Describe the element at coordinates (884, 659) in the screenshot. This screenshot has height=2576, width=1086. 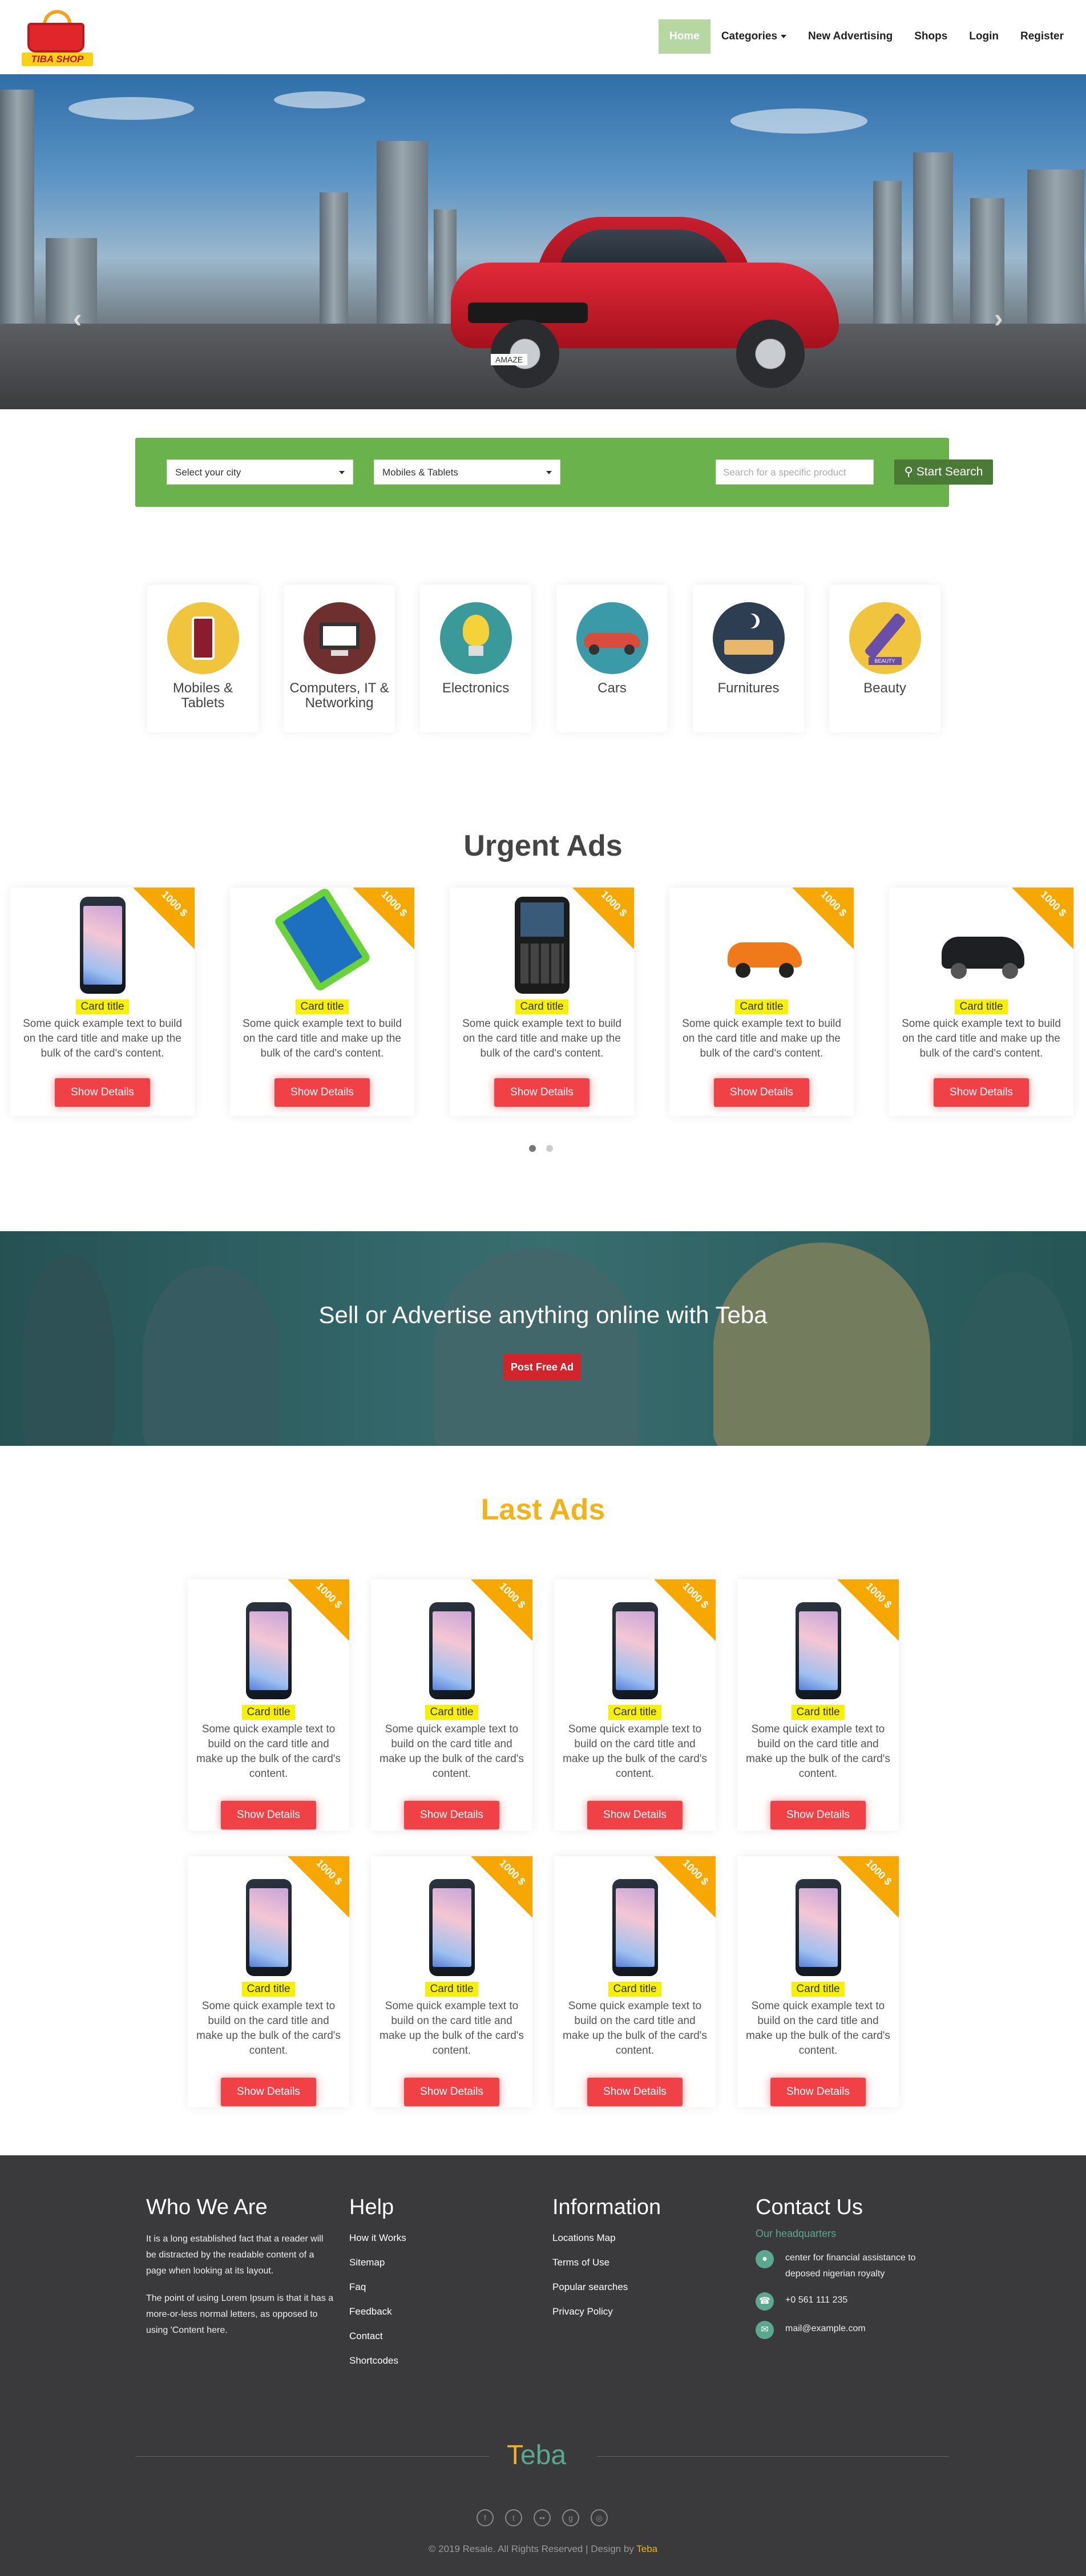
I see `category-beauty: BEAUTY Beauty` at that location.